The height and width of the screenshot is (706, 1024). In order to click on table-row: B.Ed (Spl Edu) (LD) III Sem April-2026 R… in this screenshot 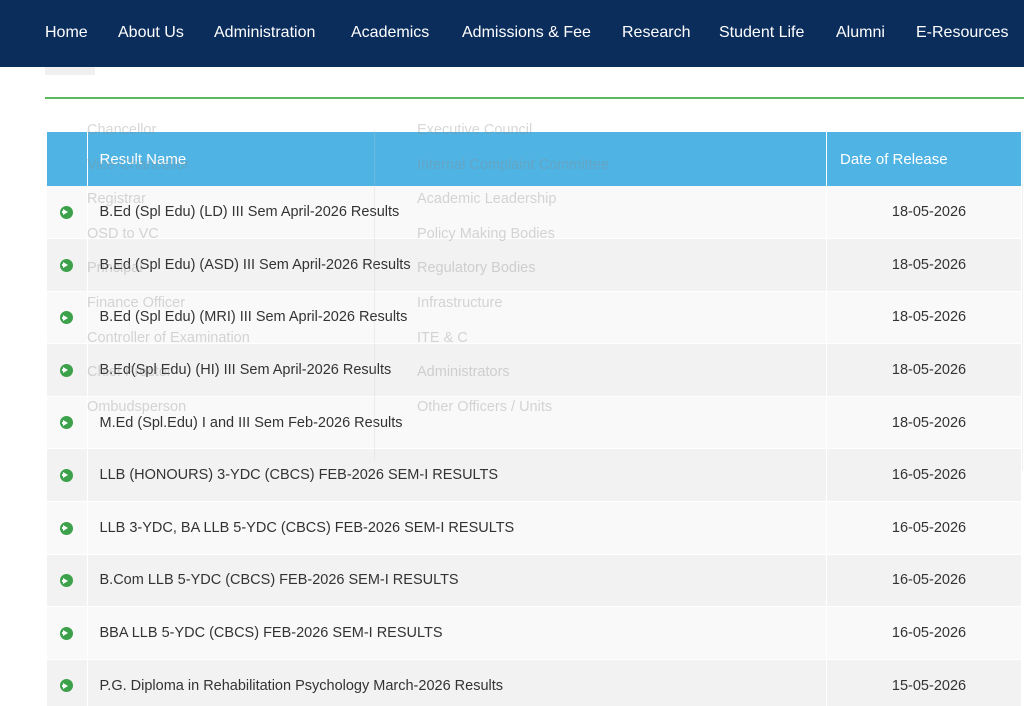, I will do `click(534, 213)`.